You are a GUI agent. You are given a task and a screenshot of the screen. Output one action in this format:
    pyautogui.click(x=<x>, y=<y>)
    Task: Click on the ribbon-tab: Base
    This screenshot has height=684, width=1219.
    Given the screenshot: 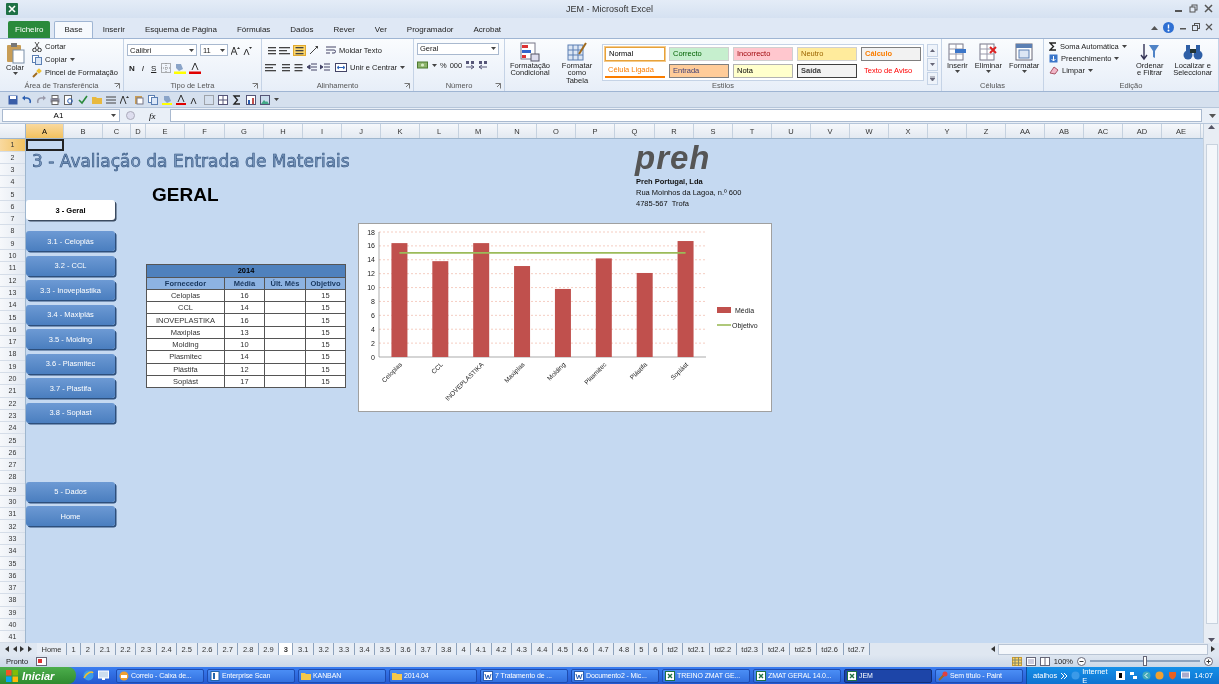 What is the action you would take?
    pyautogui.click(x=73, y=29)
    